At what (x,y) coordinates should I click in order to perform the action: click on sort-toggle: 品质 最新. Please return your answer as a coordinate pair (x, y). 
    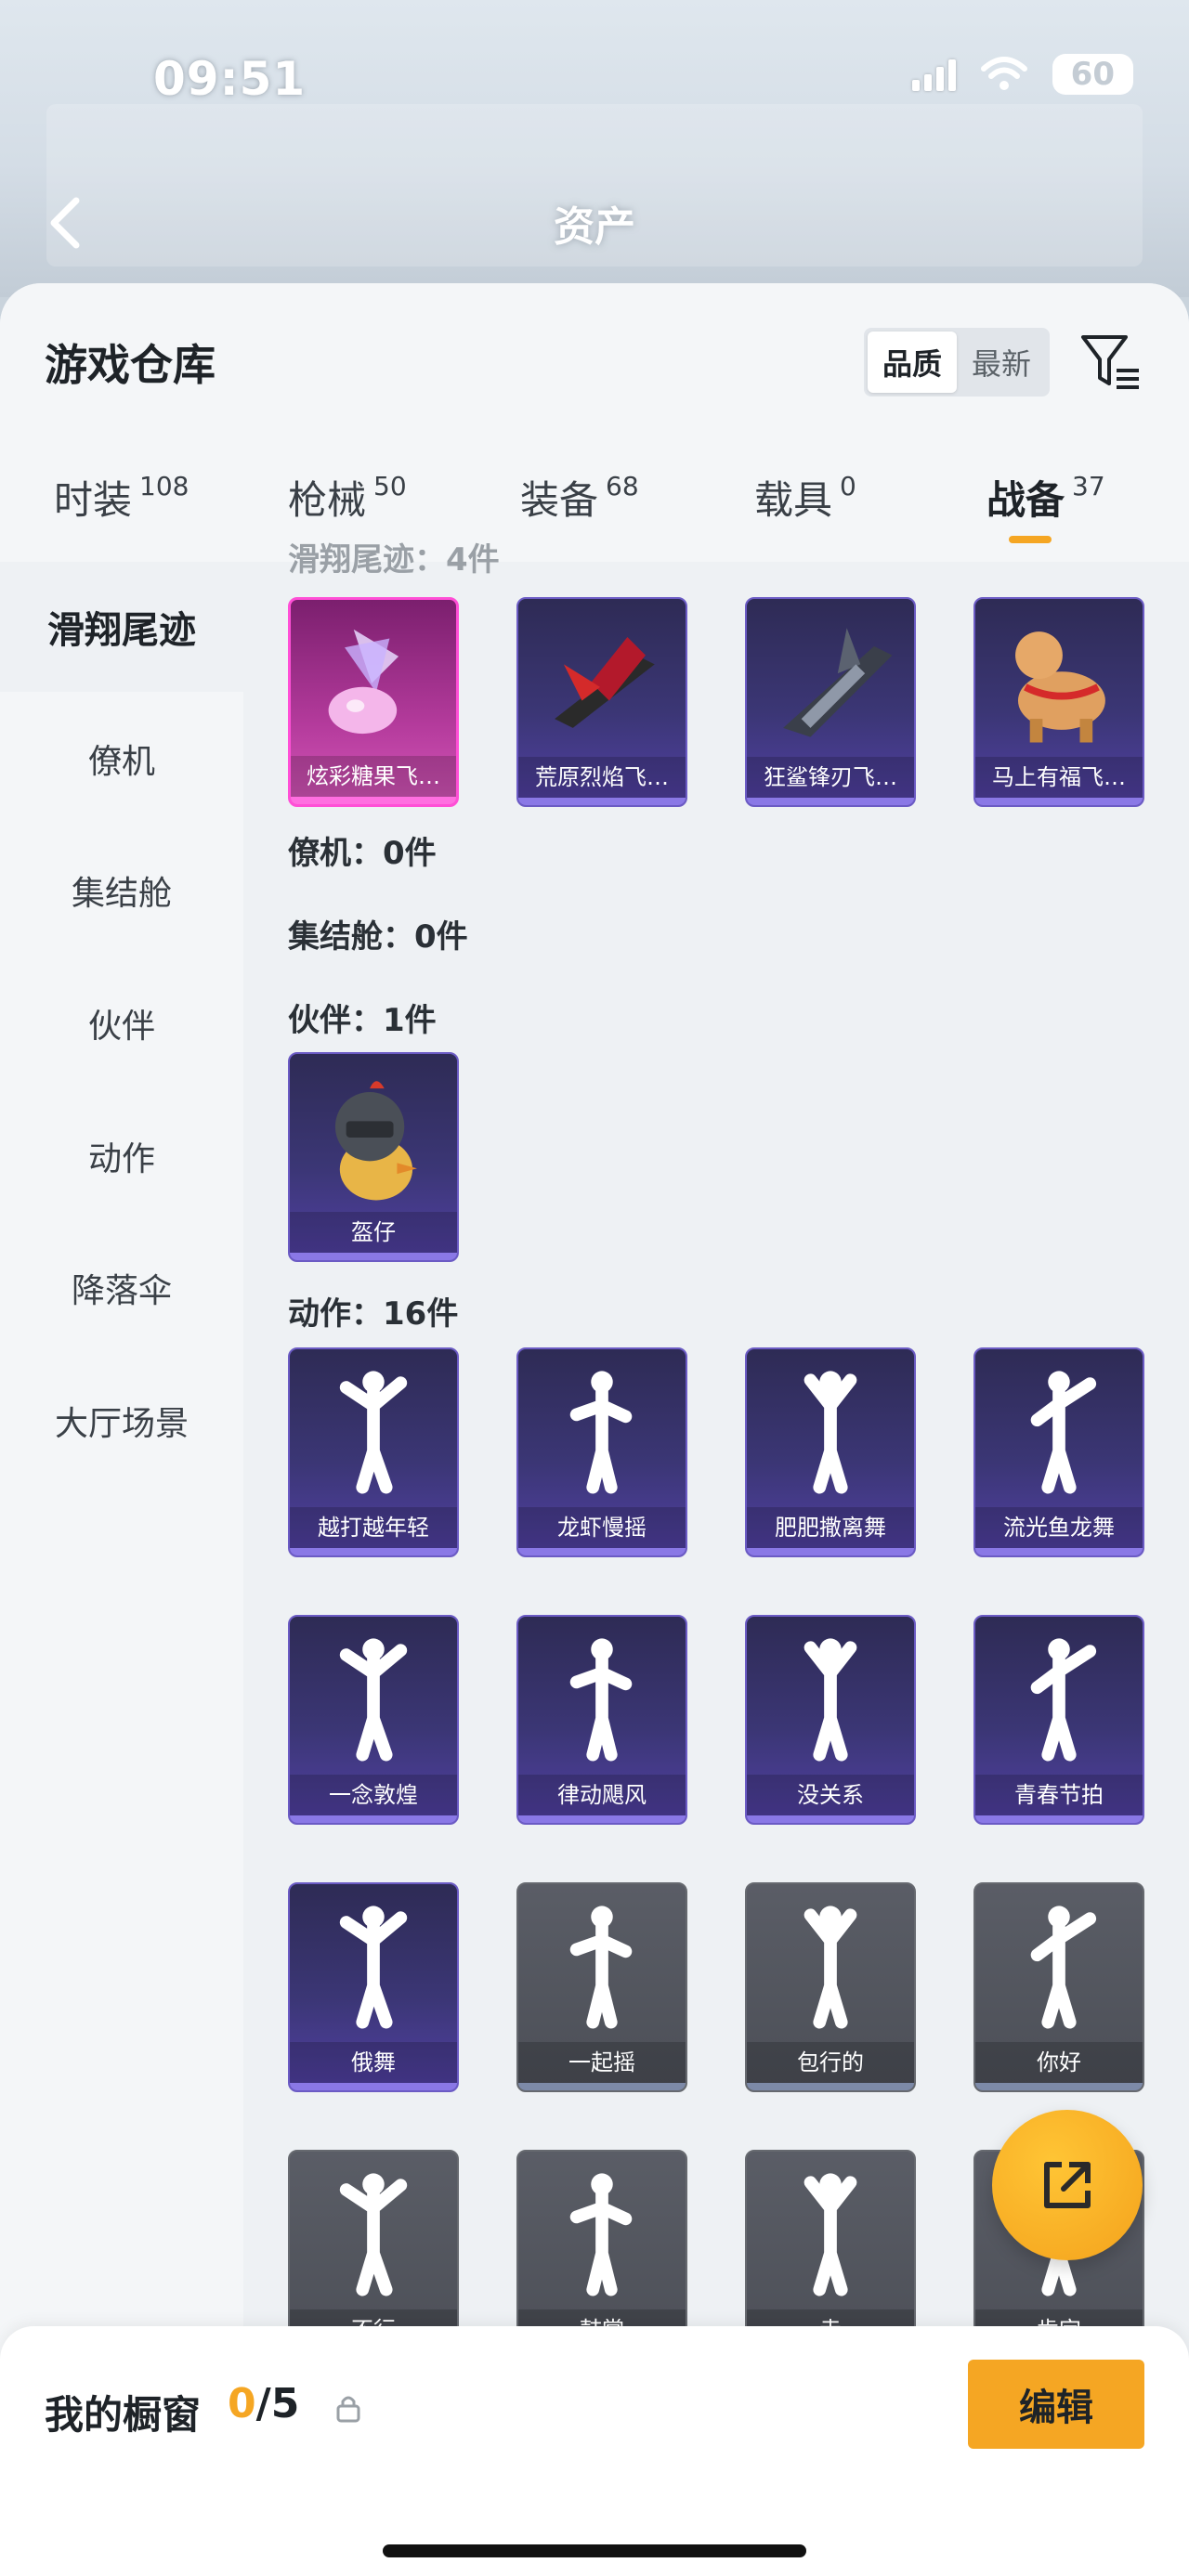
    Looking at the image, I should click on (957, 362).